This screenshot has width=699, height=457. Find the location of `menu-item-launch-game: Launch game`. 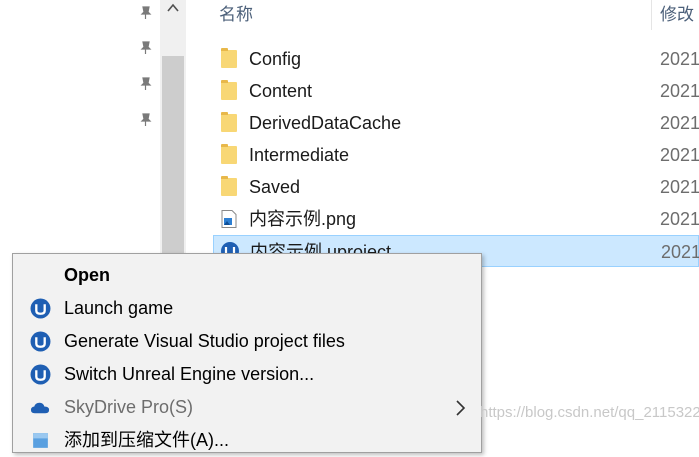

menu-item-launch-game: Launch game is located at coordinates (247, 308).